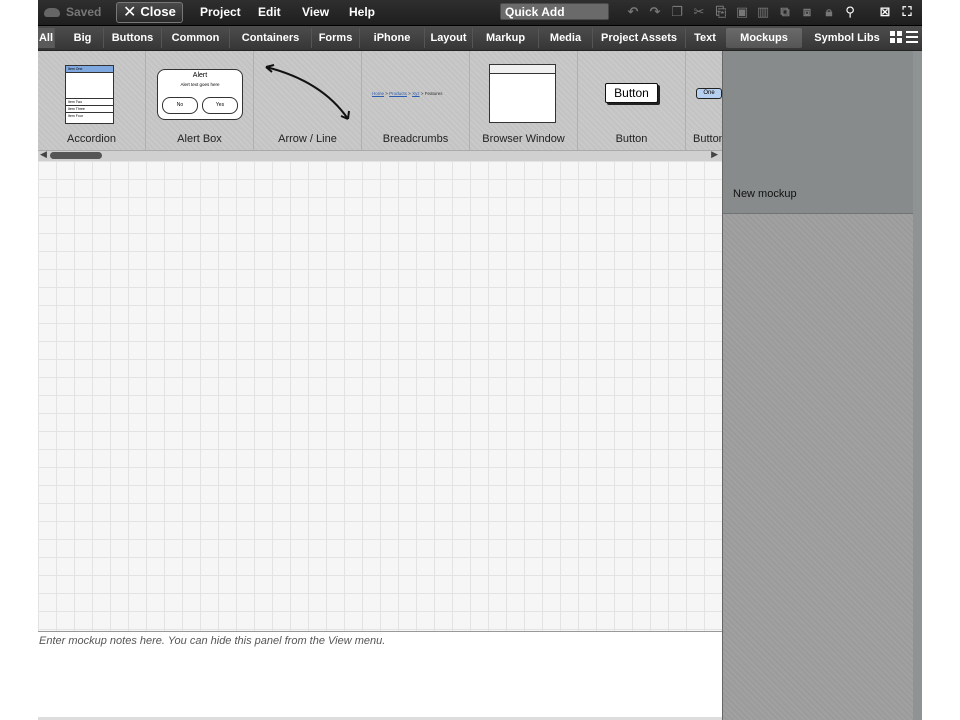 The image size is (960, 720). Describe the element at coordinates (631, 93) in the screenshot. I see `button-preview: Button` at that location.